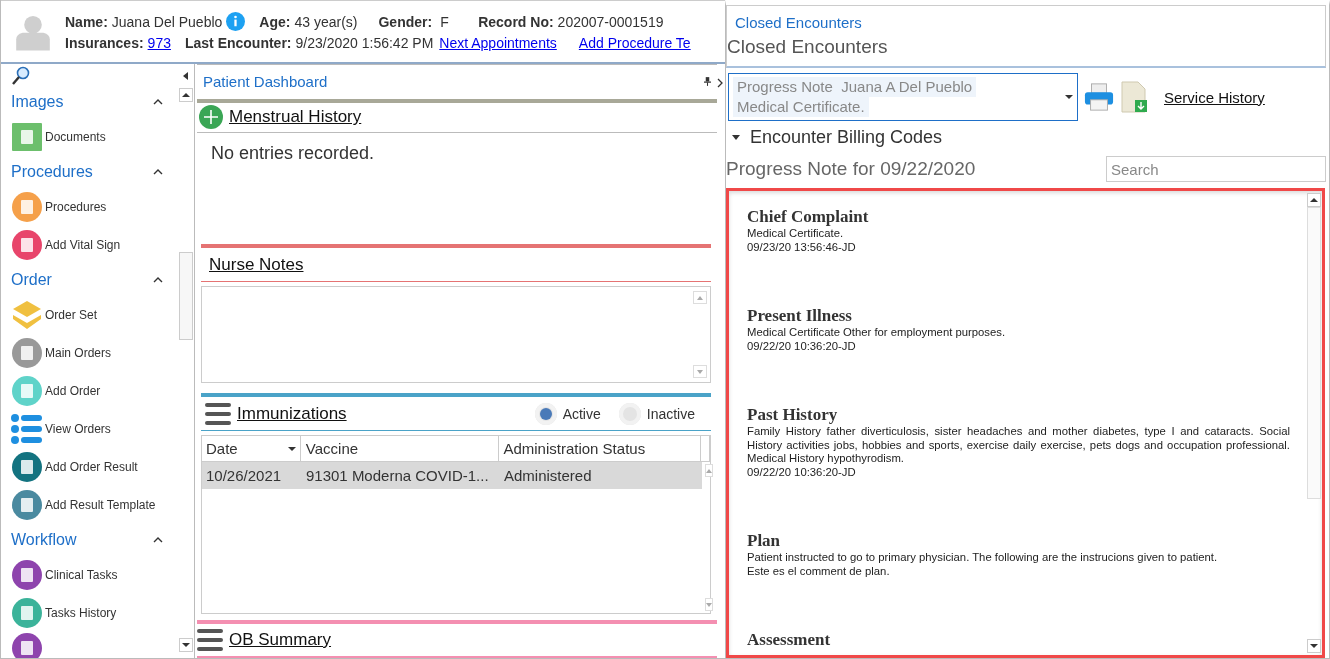 This screenshot has width=1330, height=659. I want to click on column-header: Date, so click(251, 449).